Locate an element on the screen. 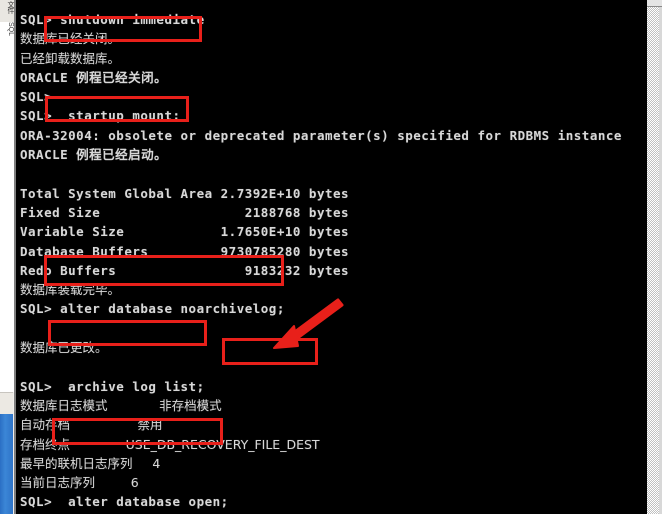 The height and width of the screenshot is (514, 662). terminal-line: Variable Size 1.7650E+10 bytes is located at coordinates (185, 232).